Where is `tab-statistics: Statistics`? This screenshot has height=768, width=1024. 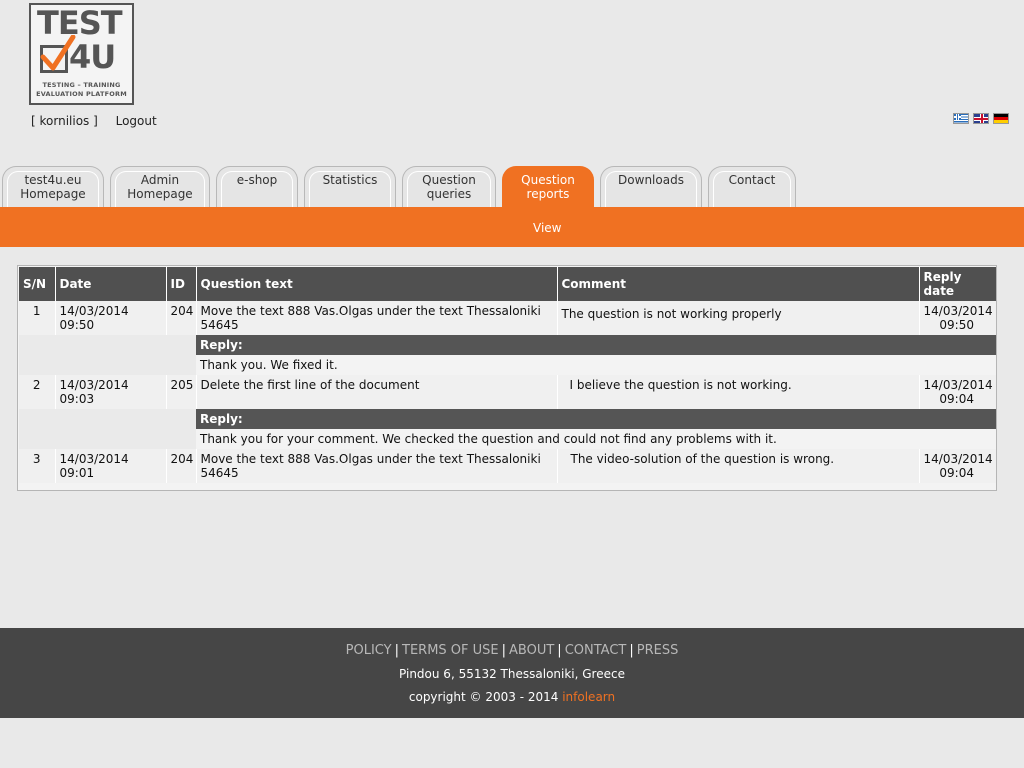 tab-statistics: Statistics is located at coordinates (350, 186).